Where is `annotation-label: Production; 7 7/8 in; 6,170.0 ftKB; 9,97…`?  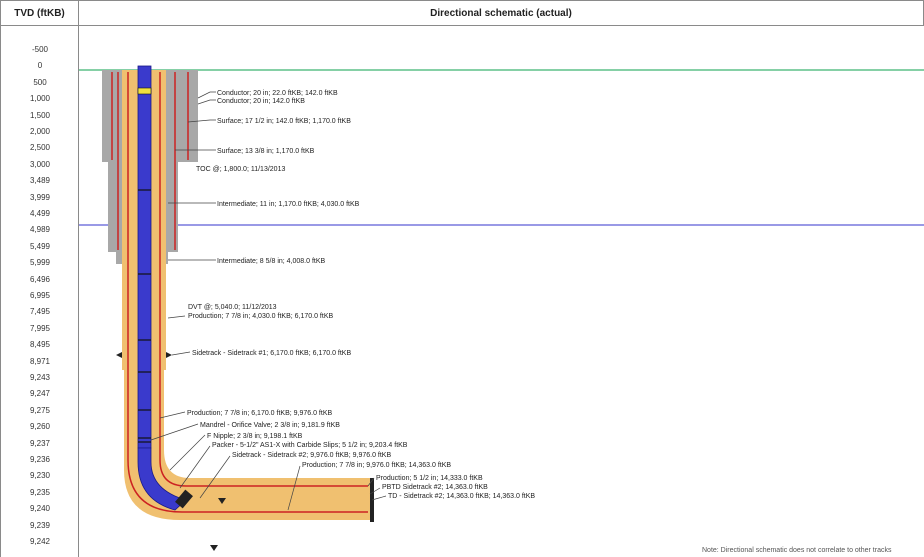
annotation-label: Production; 7 7/8 in; 6,170.0 ftKB; 9,97… is located at coordinates (259, 413).